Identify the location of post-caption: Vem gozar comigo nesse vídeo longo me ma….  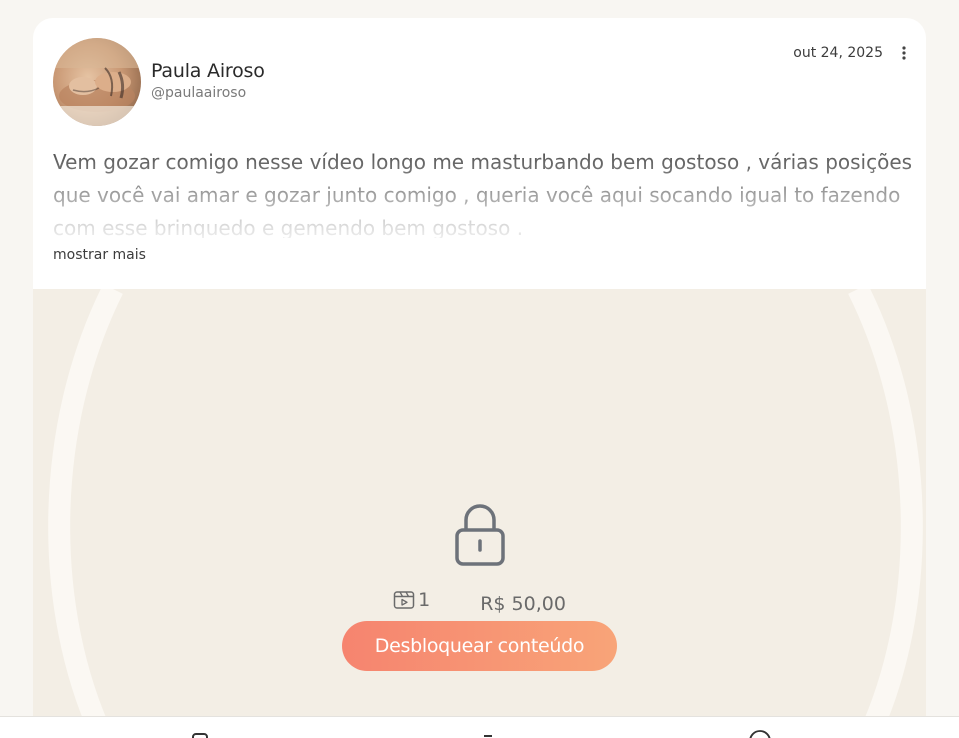
(483, 192).